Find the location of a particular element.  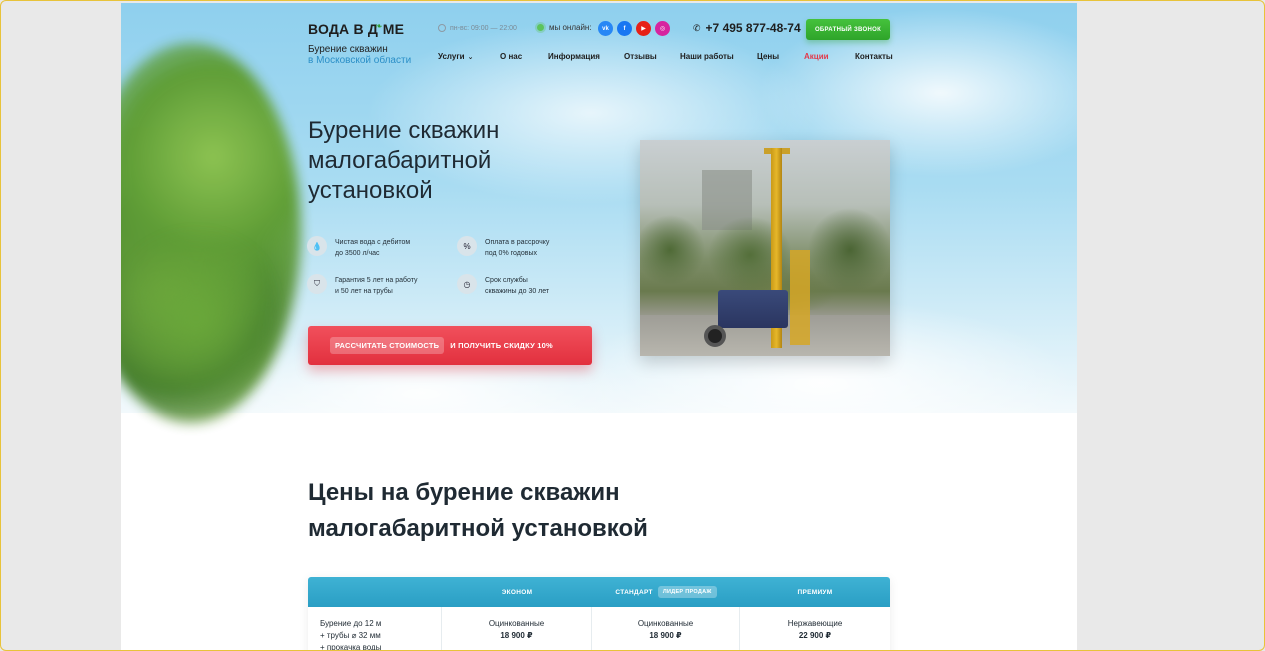

nav-item-works: Наши работы is located at coordinates (718, 56).